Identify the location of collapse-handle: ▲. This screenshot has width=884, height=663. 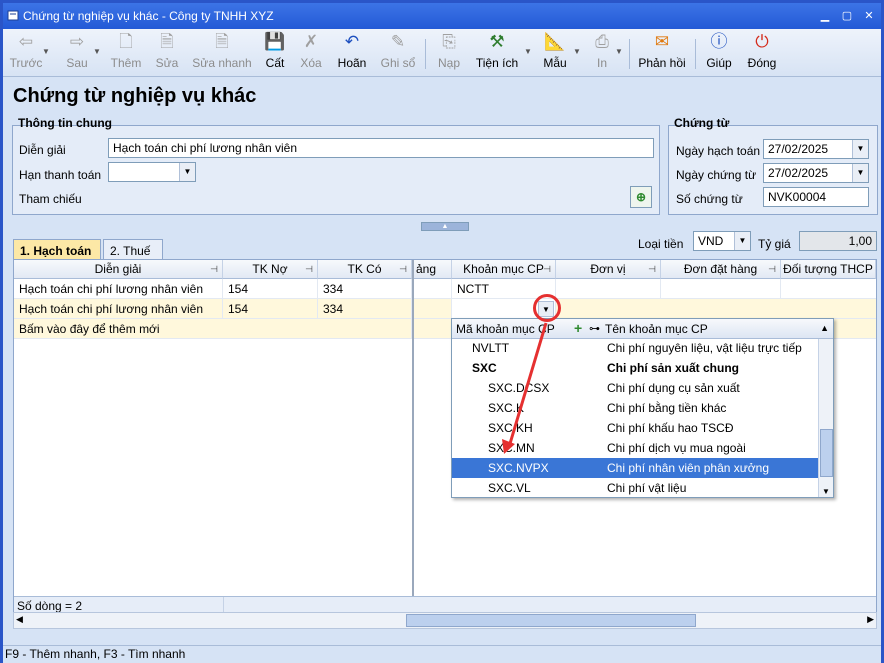
(445, 226).